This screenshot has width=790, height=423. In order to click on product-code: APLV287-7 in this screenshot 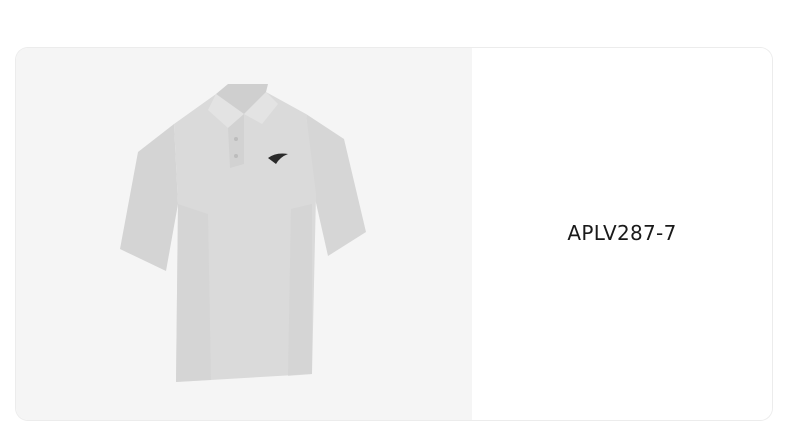, I will do `click(622, 233)`.